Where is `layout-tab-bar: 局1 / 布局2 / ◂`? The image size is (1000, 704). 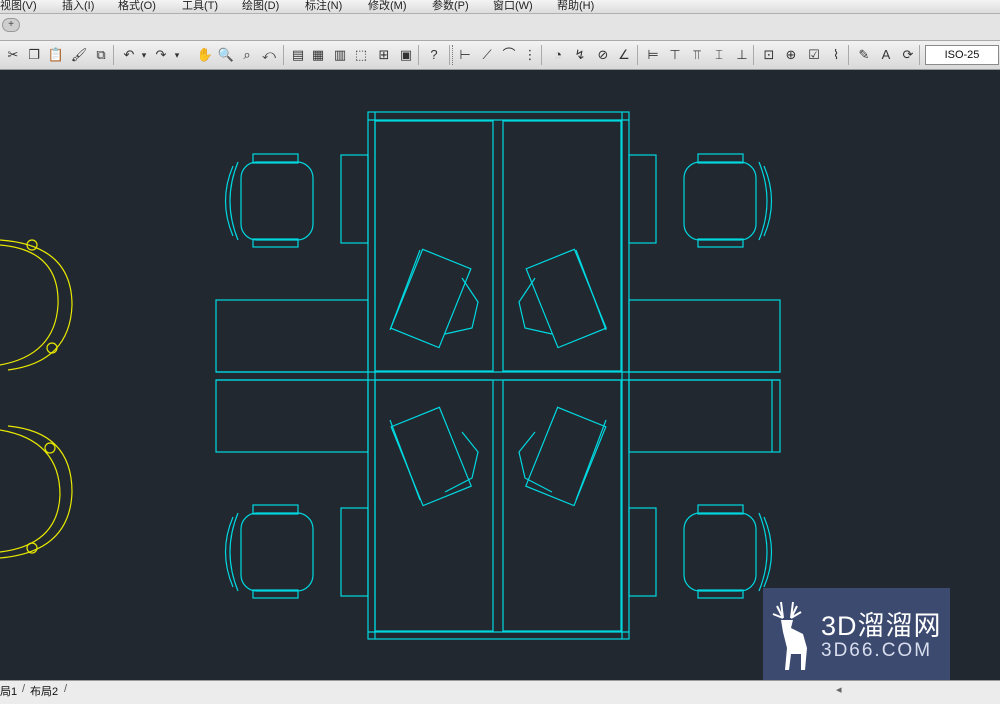
layout-tab-bar: 局1 / 布局2 / ◂ is located at coordinates (500, 692).